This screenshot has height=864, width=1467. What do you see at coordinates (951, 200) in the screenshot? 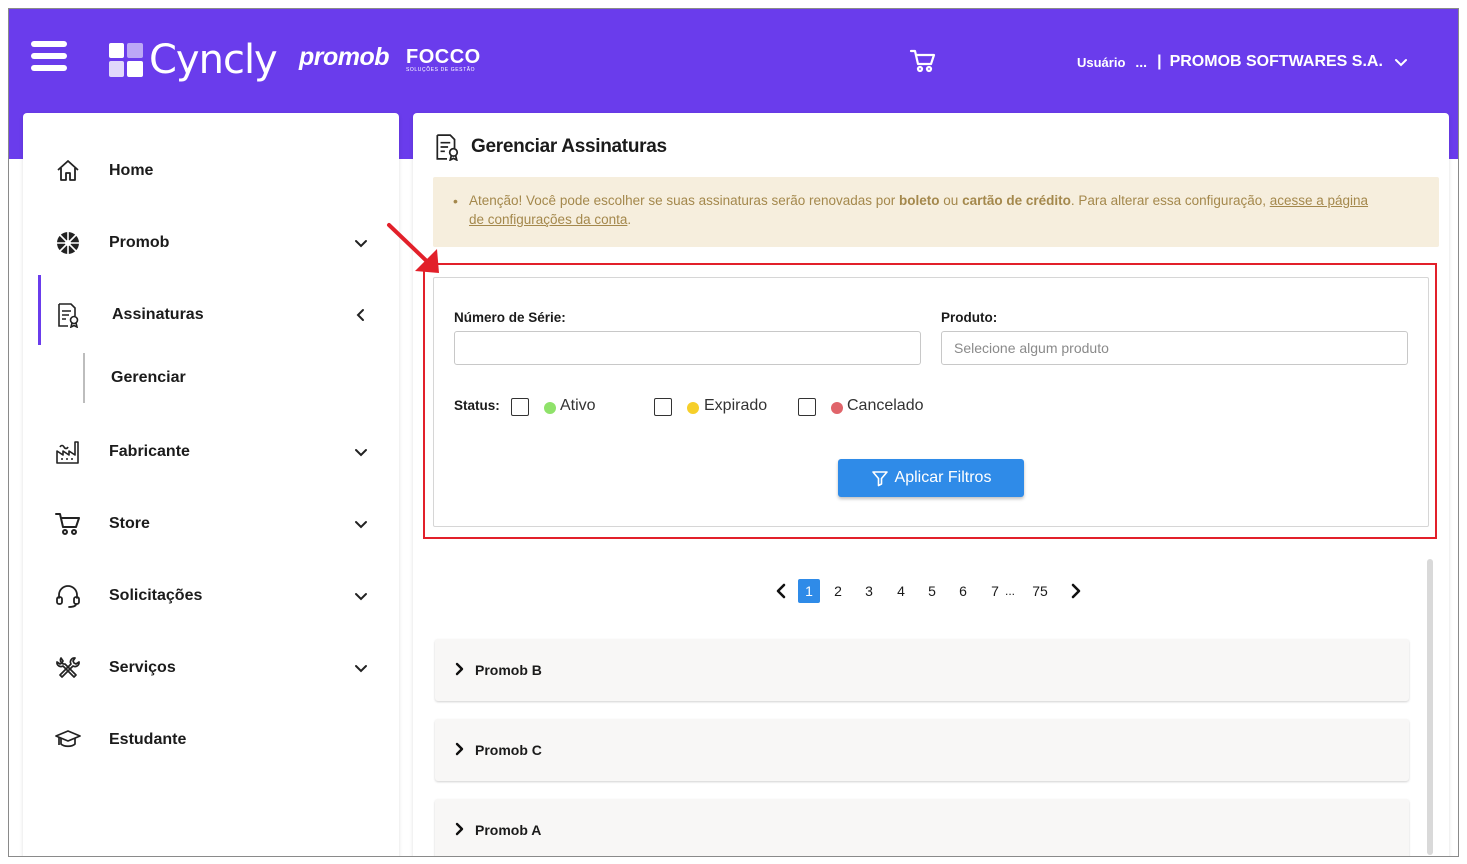
I see `alert-text: ou` at bounding box center [951, 200].